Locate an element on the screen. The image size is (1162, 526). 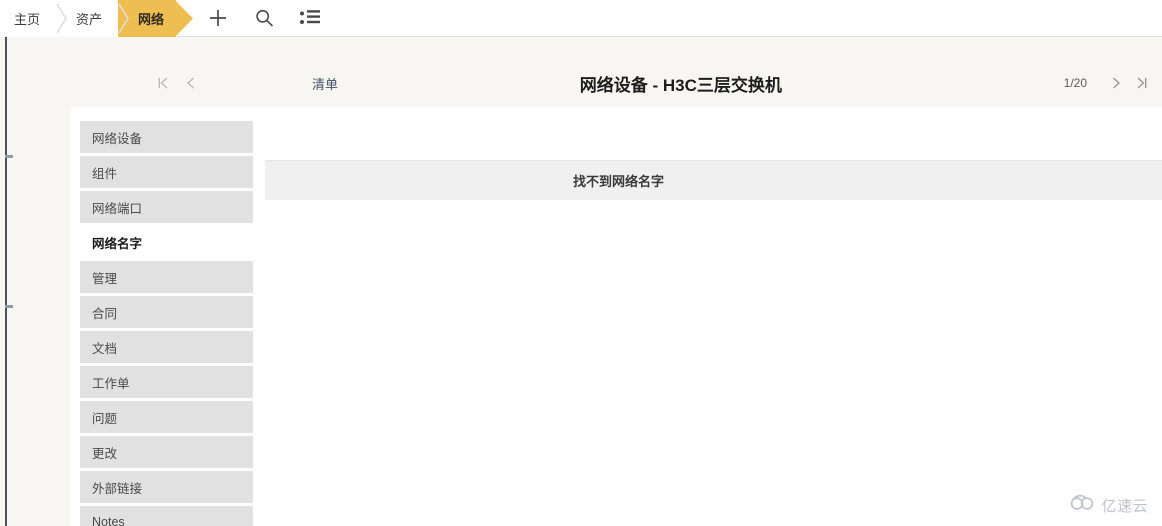
sidebar-item-network-device: 网络设备 is located at coordinates (166, 137).